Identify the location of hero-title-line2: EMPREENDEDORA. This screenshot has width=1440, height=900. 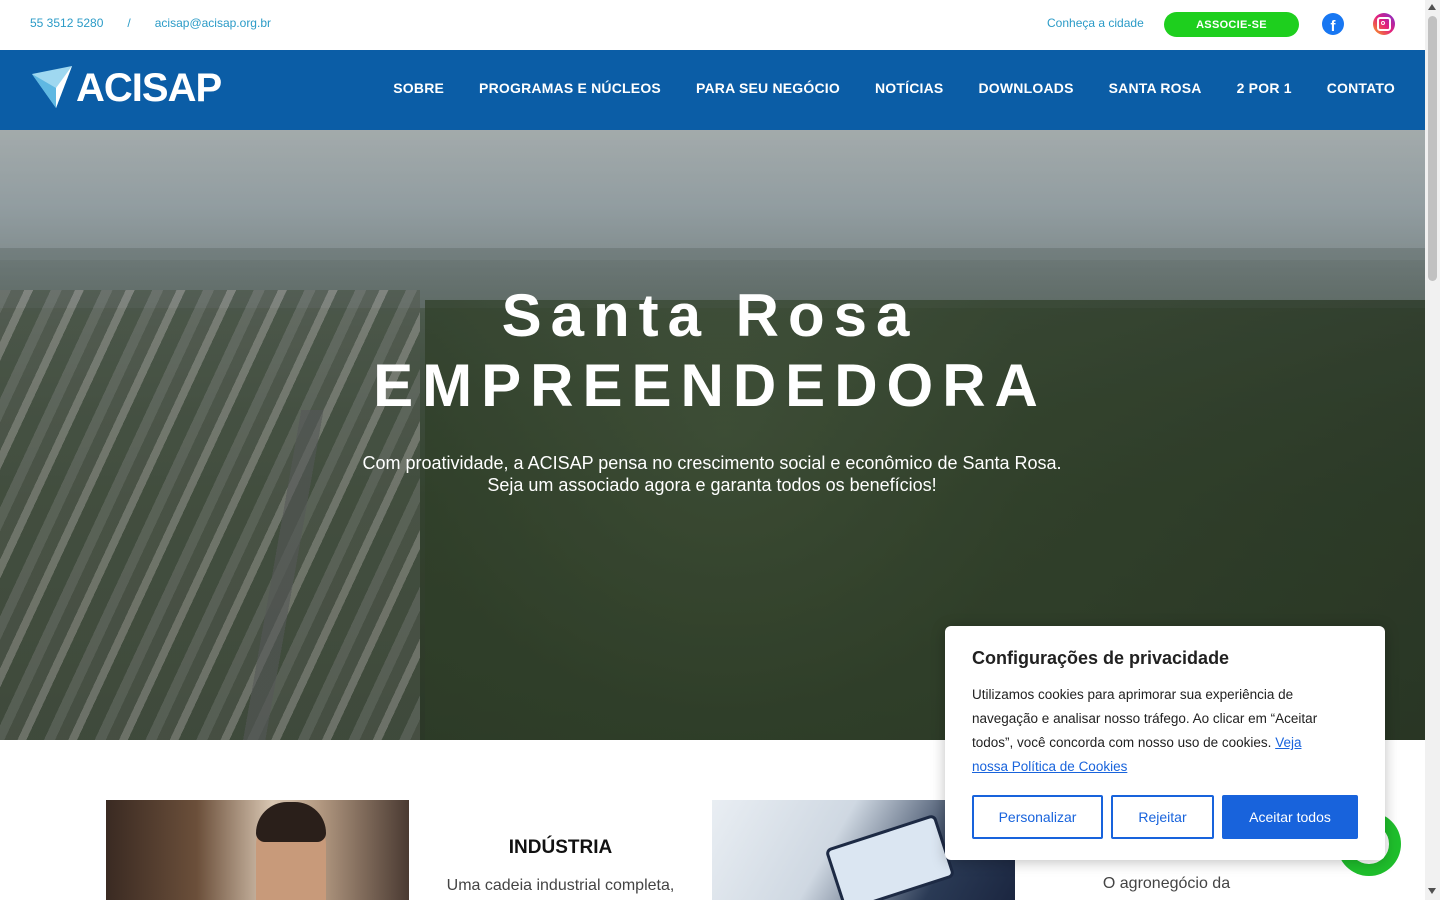
(710, 385).